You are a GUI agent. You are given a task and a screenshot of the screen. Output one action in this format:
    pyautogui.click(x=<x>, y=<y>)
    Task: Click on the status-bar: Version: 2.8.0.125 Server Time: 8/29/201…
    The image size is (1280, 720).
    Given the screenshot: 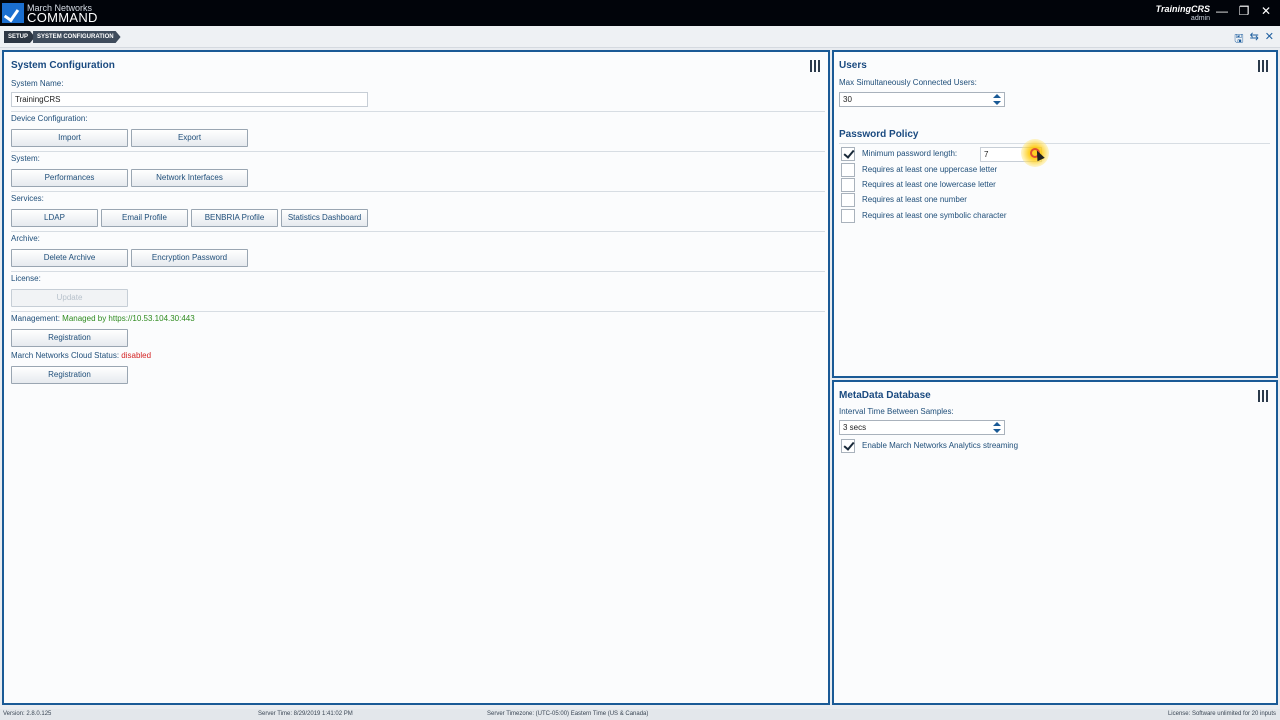 What is the action you would take?
    pyautogui.click(x=640, y=714)
    